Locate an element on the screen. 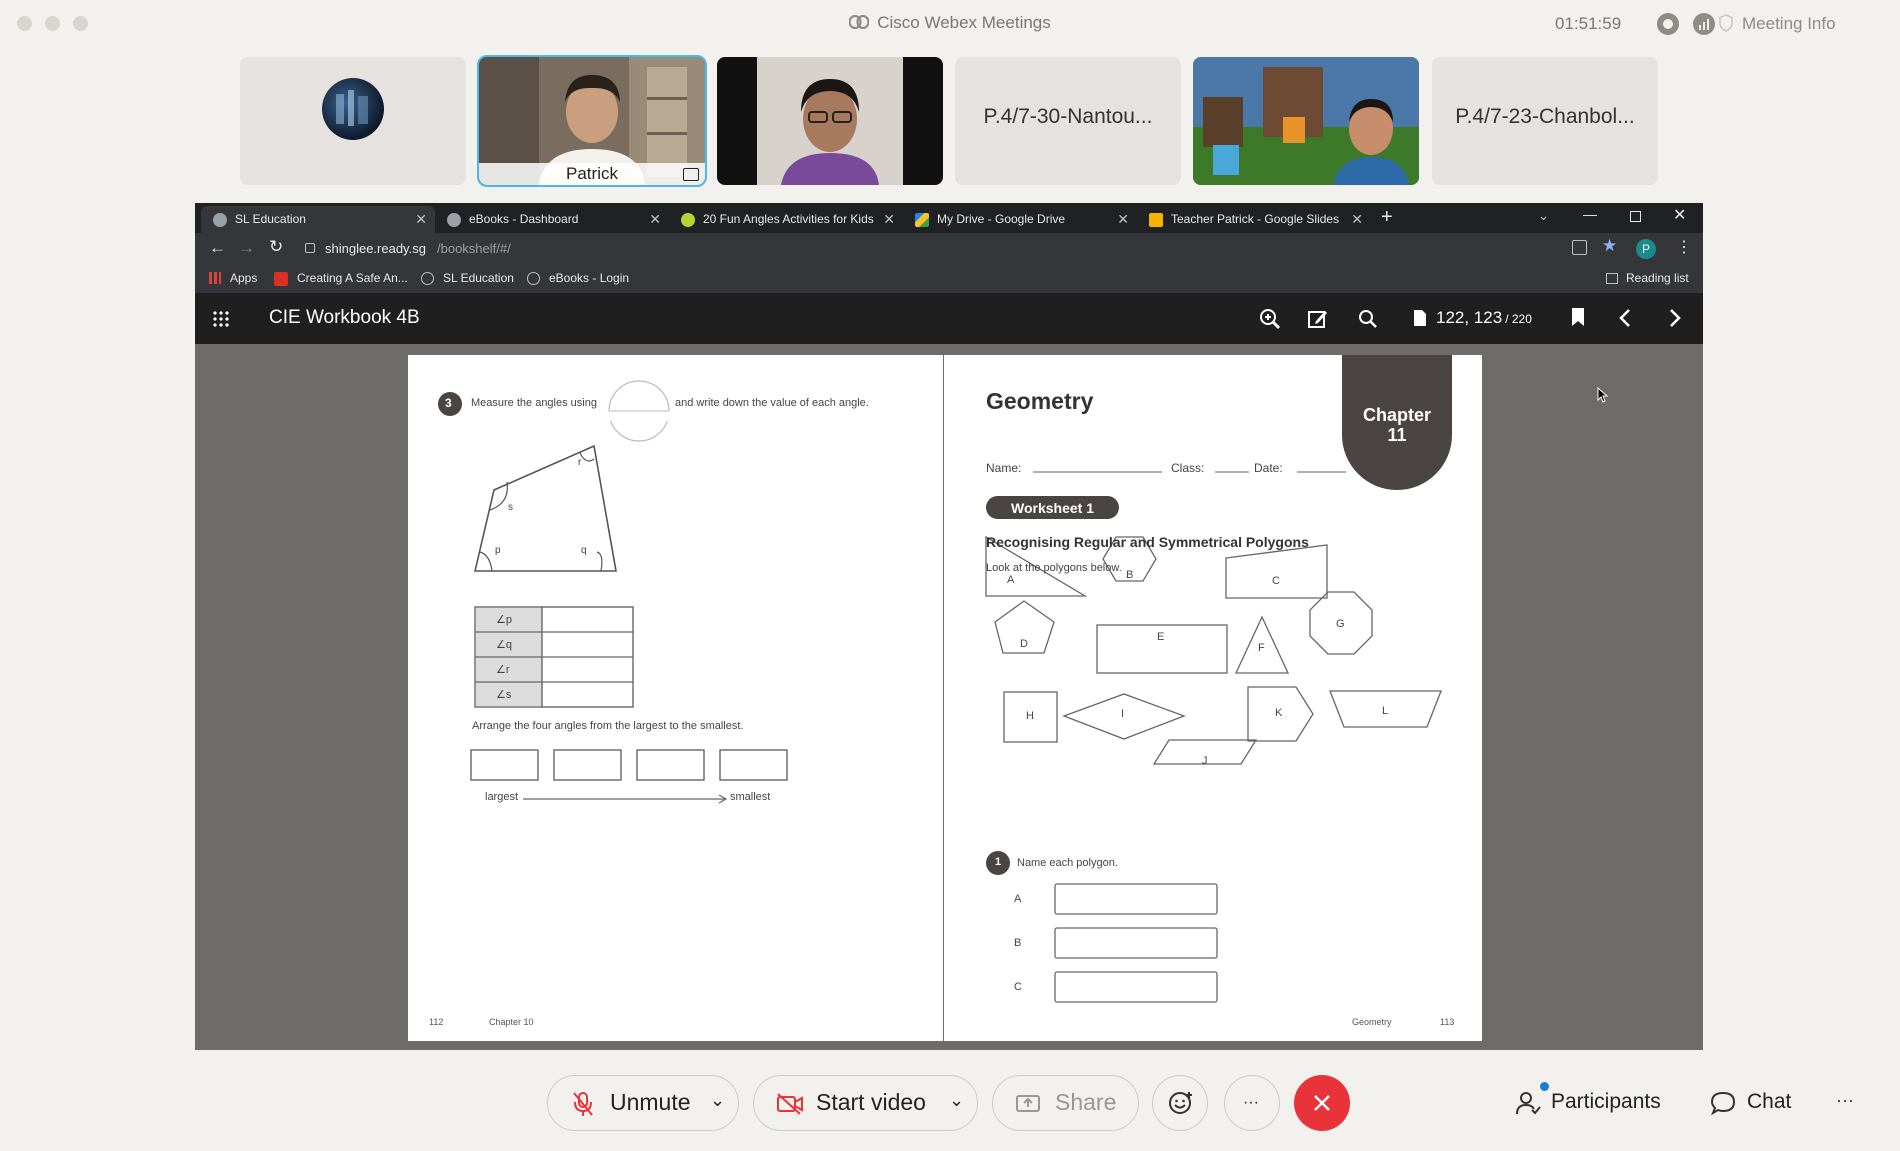  footer-page-number: 112 is located at coordinates (436, 1022).